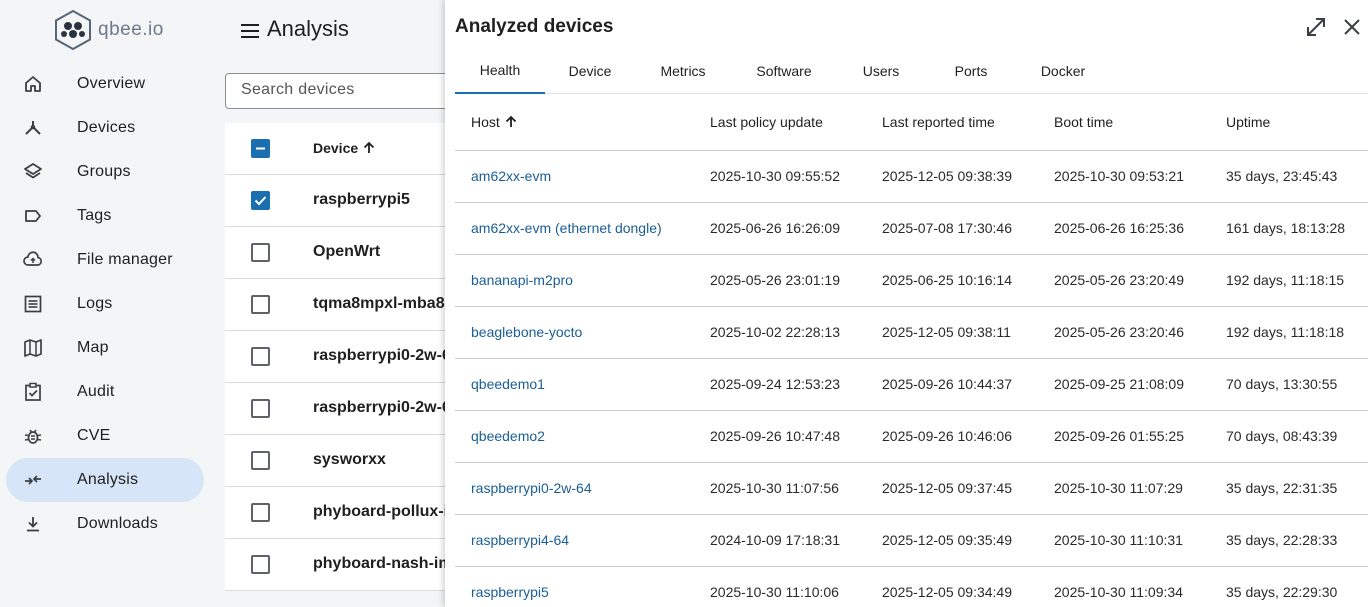 The width and height of the screenshot is (1368, 607). What do you see at coordinates (335, 253) in the screenshot?
I see `table-row: OpenWrt` at bounding box center [335, 253].